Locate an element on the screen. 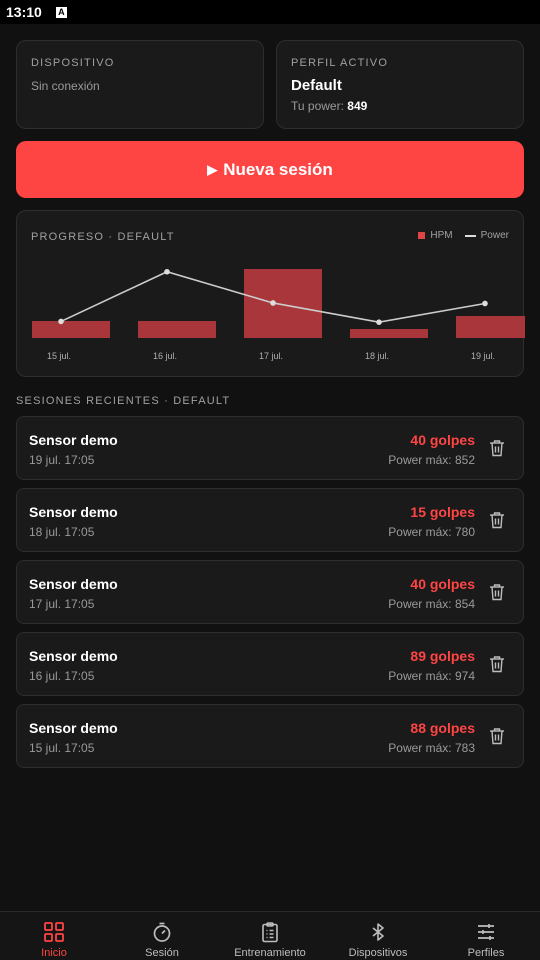 The height and width of the screenshot is (960, 540). nav-label: Perfiles is located at coordinates (486, 953).